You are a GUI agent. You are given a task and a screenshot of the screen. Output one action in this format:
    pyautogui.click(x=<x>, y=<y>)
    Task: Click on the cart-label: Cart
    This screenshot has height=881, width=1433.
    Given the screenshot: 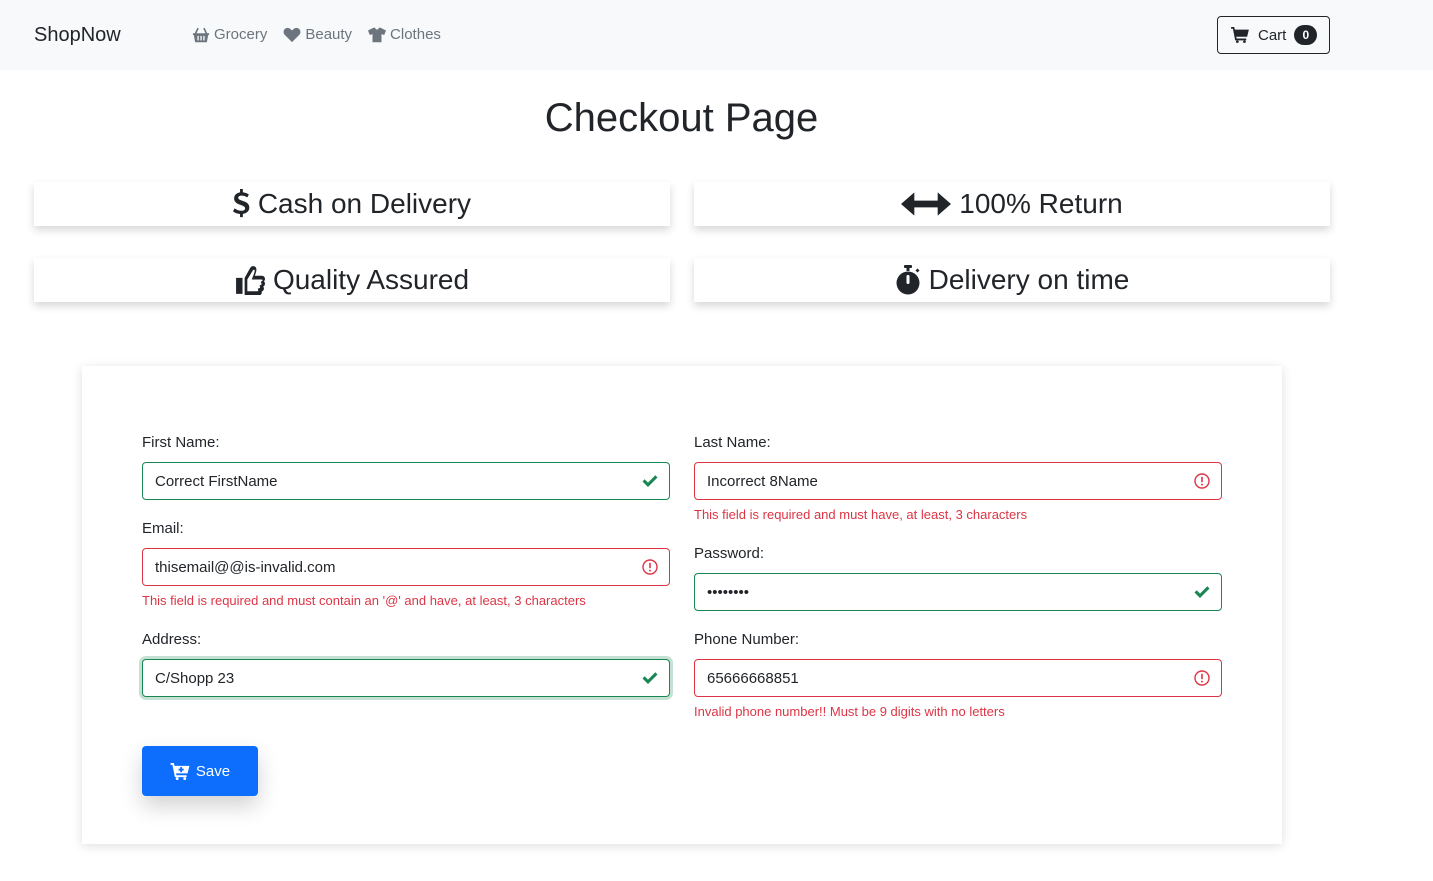 What is the action you would take?
    pyautogui.click(x=1272, y=35)
    